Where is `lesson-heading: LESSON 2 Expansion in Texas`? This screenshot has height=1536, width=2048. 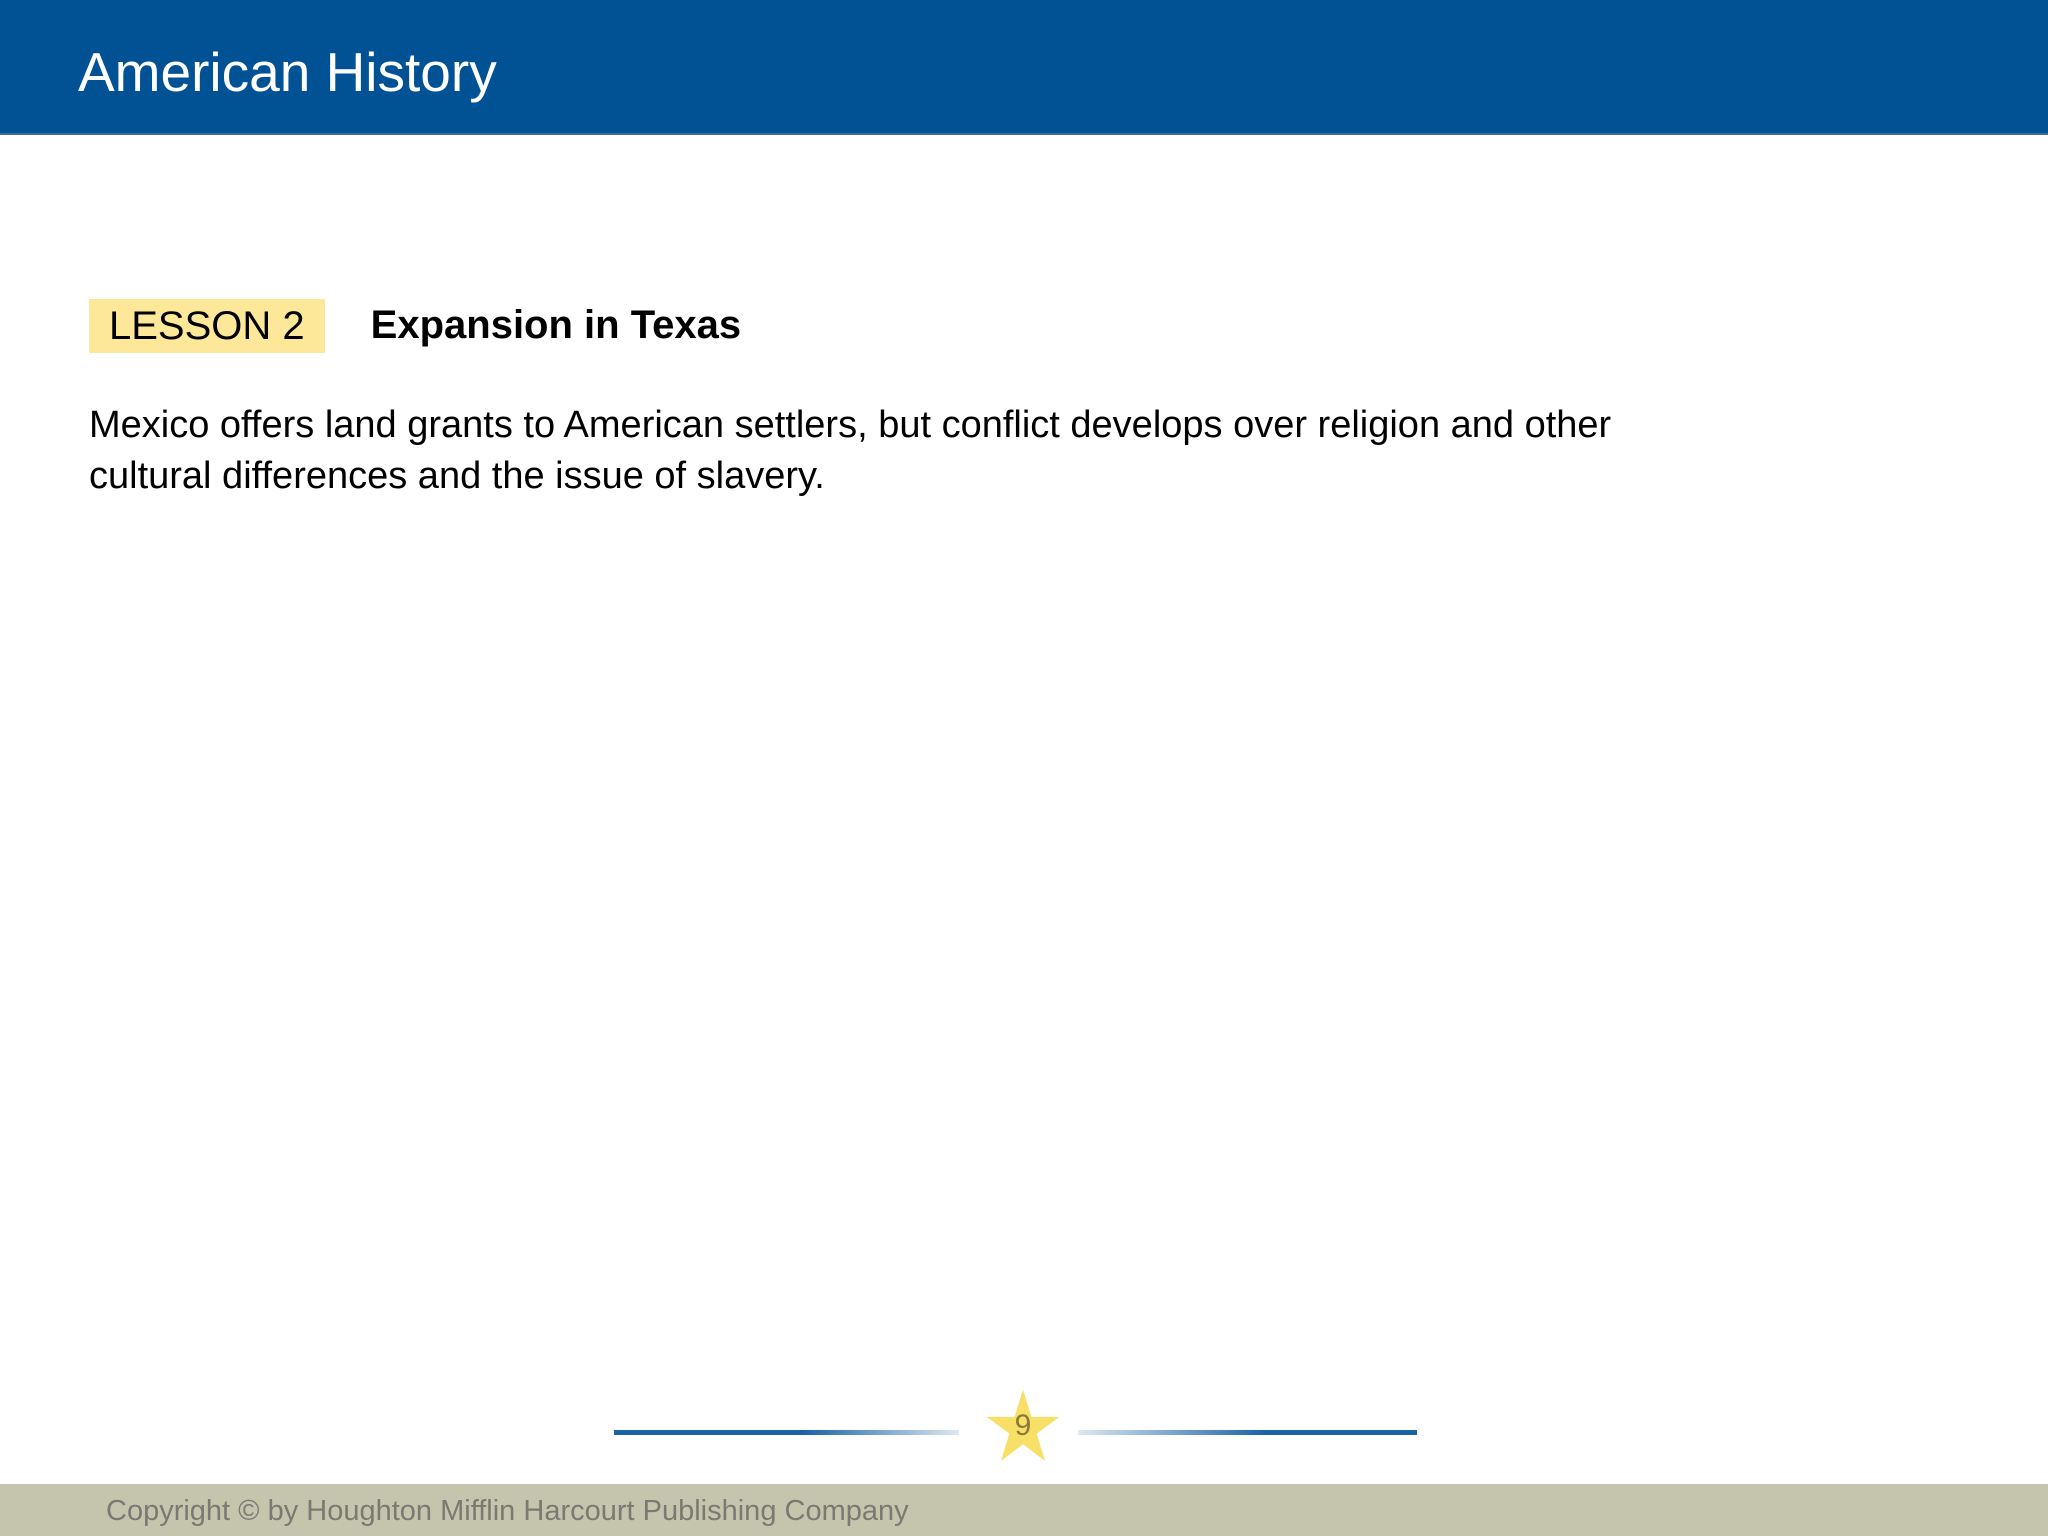 lesson-heading: LESSON 2 Expansion in Texas is located at coordinates (415, 325).